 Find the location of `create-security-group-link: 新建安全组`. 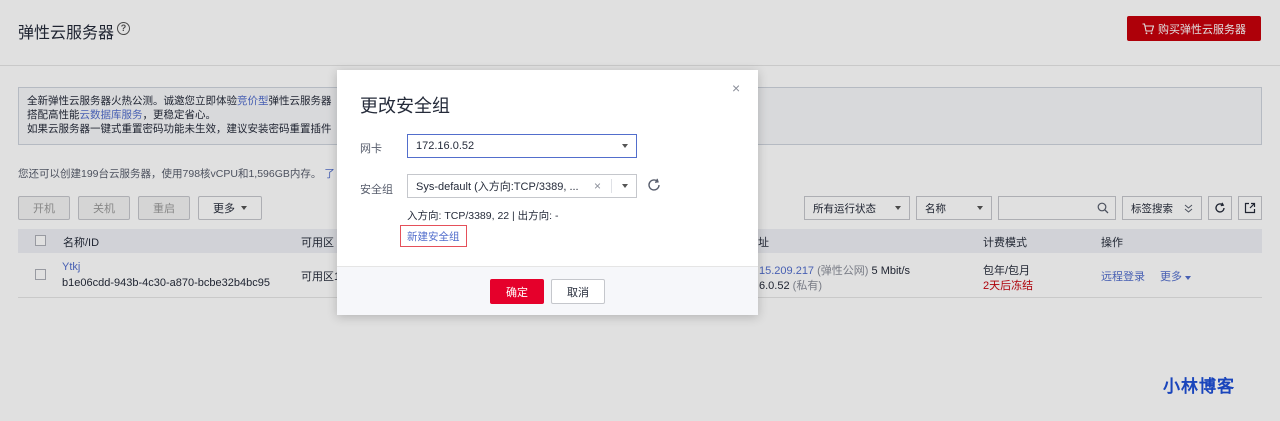

create-security-group-link: 新建安全组 is located at coordinates (433, 236).